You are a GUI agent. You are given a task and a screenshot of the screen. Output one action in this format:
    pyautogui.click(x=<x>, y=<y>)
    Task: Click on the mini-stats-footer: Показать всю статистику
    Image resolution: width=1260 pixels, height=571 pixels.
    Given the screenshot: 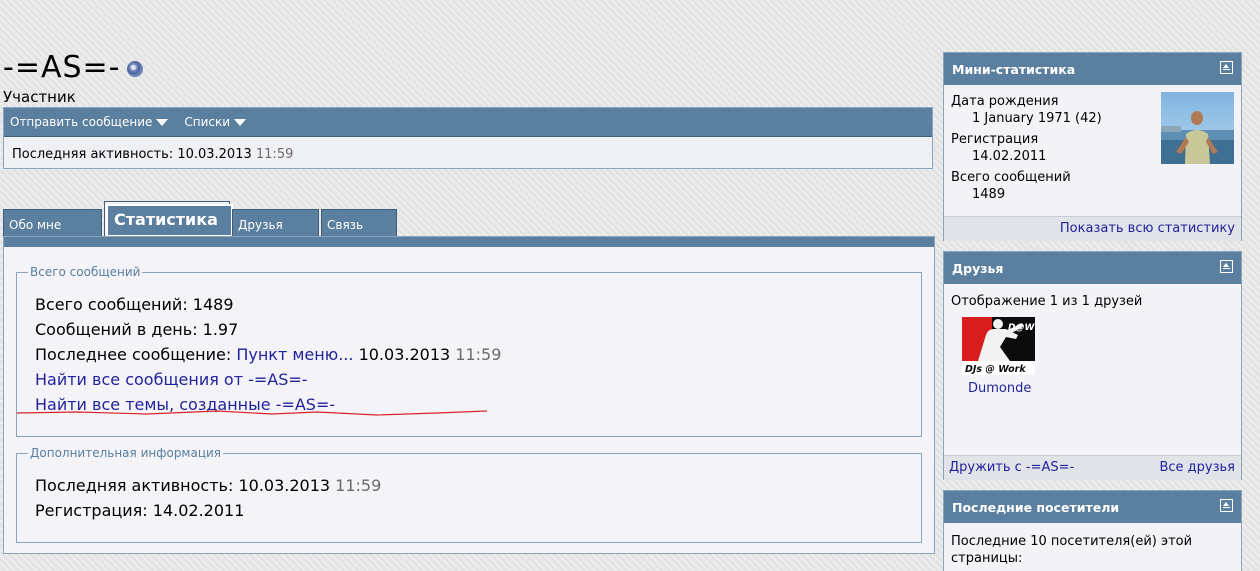 What is the action you would take?
    pyautogui.click(x=1092, y=228)
    